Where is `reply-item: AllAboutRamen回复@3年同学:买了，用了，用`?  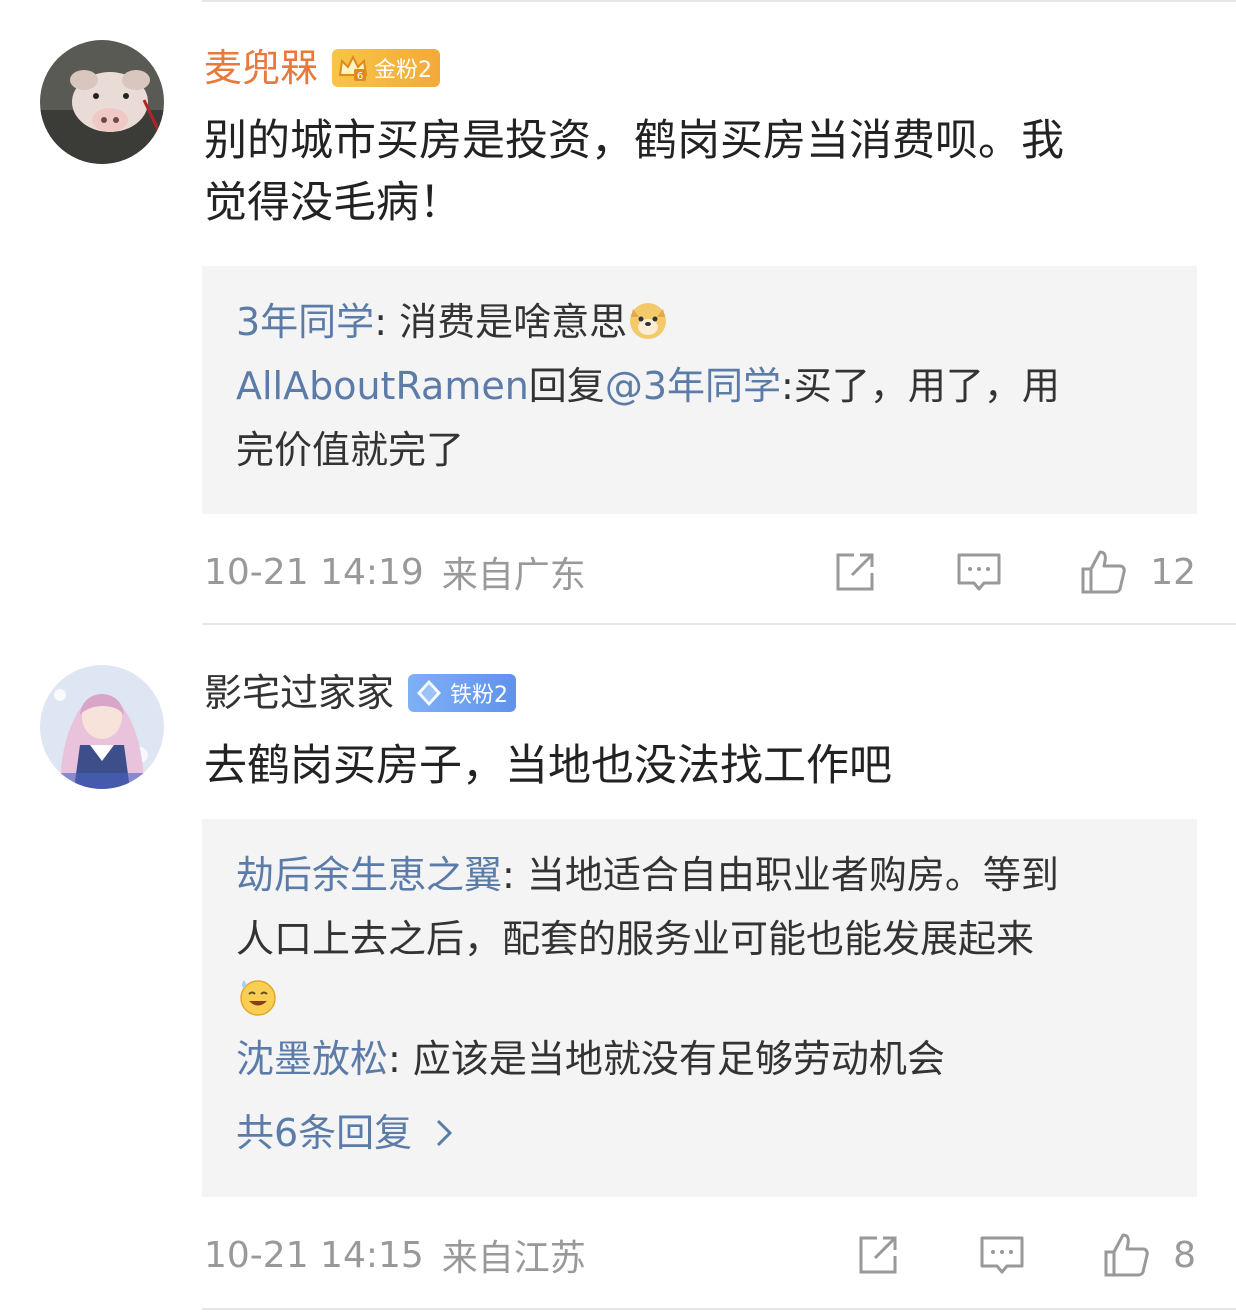 reply-item: AllAboutRamen回复@3年同学:买了，用了，用 is located at coordinates (648, 386).